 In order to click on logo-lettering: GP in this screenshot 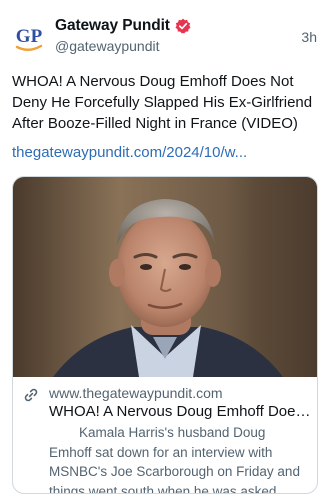, I will do `click(29, 36)`.